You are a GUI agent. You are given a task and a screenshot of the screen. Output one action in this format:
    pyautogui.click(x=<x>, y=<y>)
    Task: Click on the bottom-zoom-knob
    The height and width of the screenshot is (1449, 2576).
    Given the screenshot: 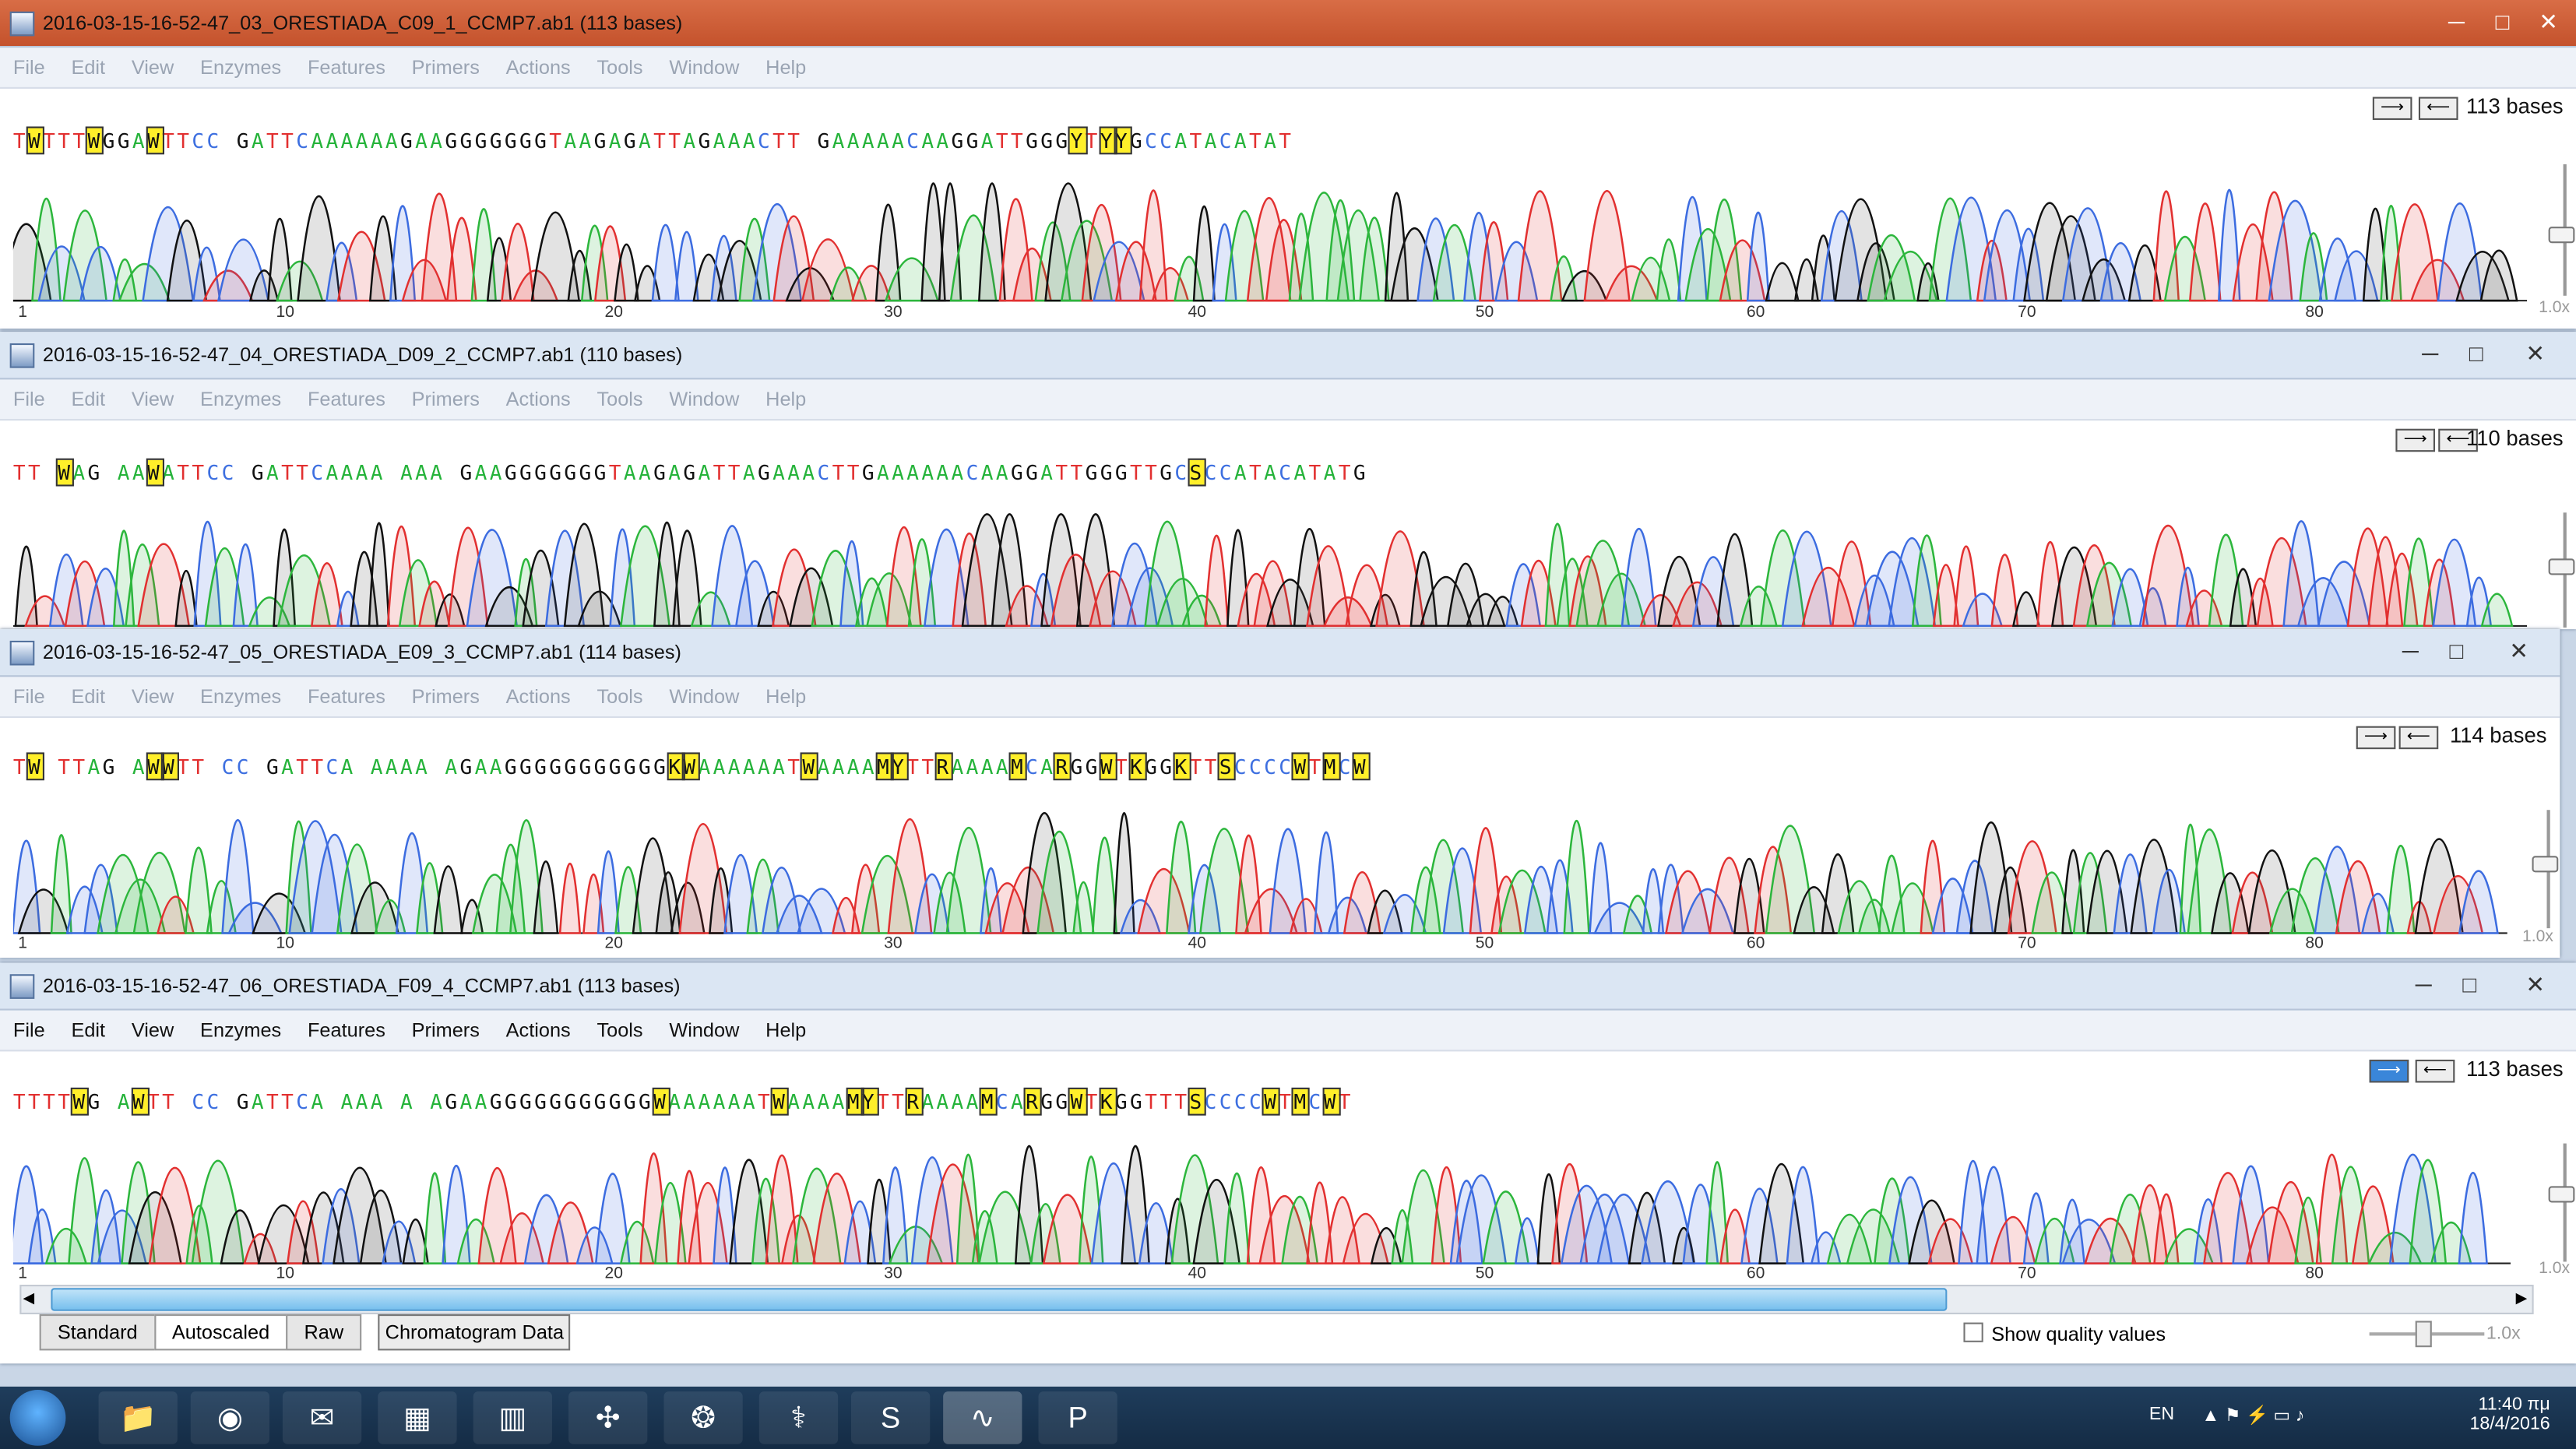 What is the action you would take?
    pyautogui.click(x=2423, y=1334)
    